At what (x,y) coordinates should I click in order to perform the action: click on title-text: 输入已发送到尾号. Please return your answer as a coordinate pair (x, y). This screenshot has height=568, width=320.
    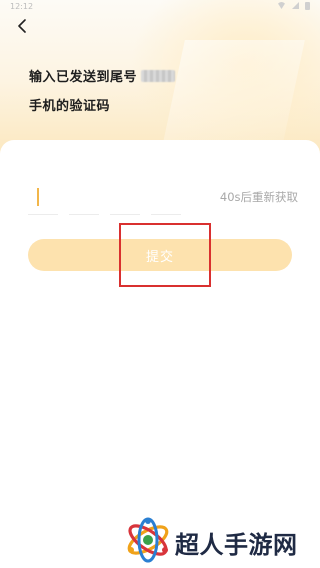
    Looking at the image, I should click on (83, 77).